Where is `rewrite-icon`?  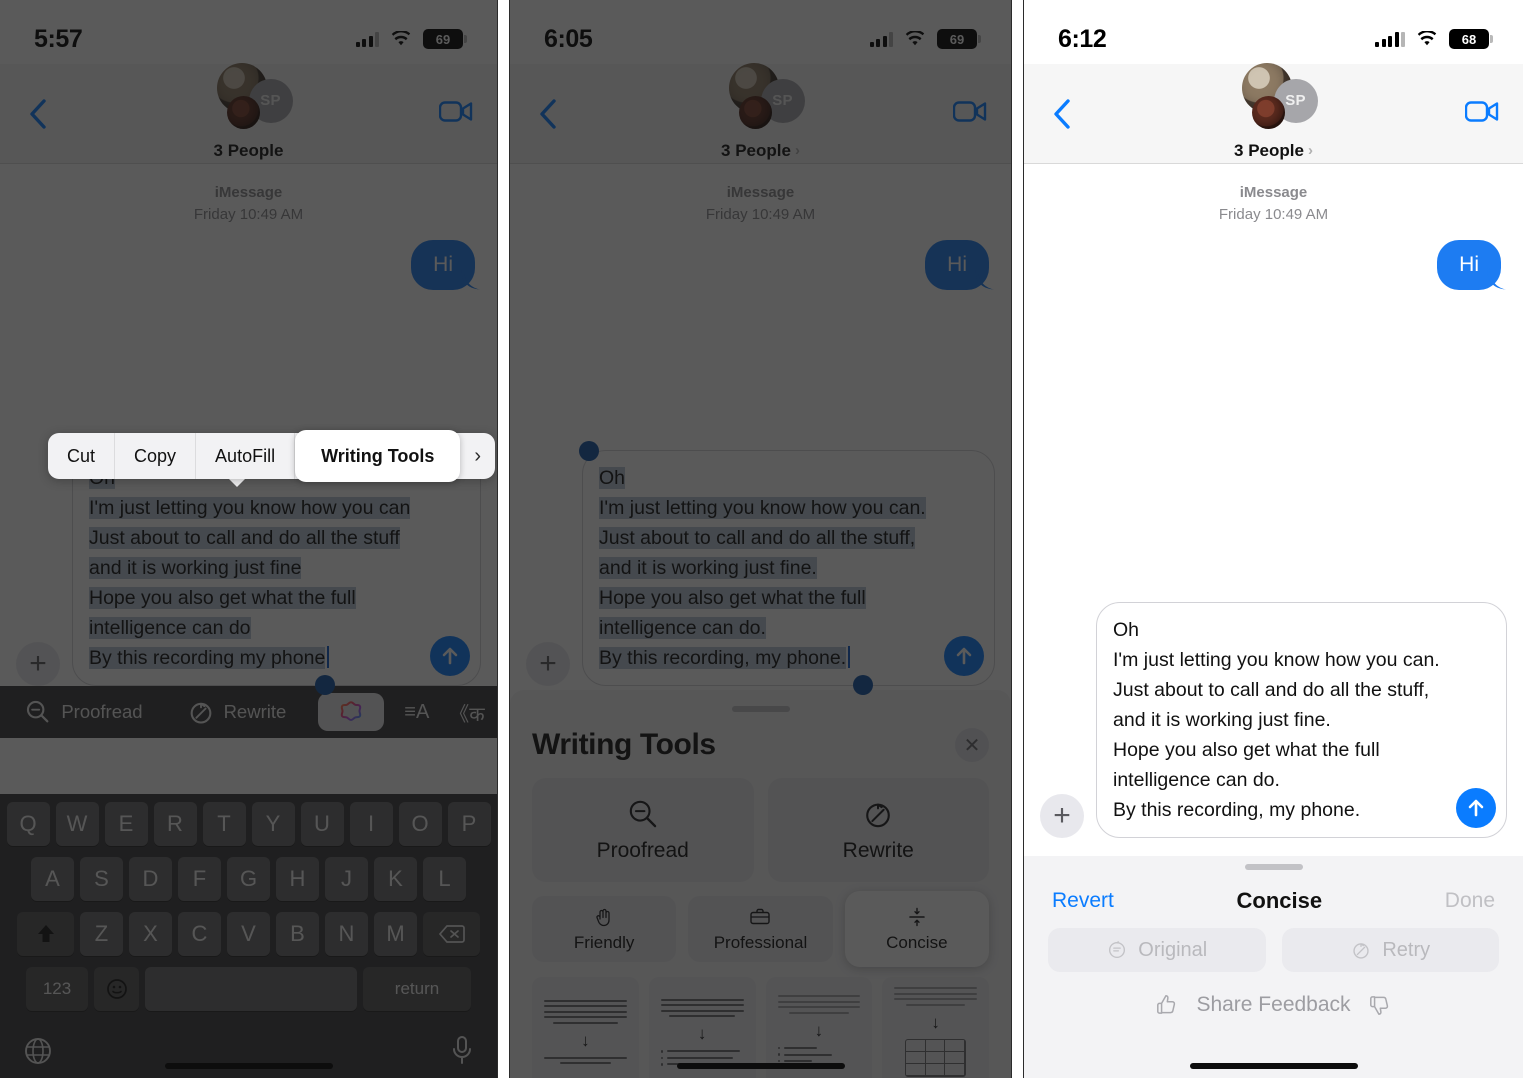 rewrite-icon is located at coordinates (878, 815).